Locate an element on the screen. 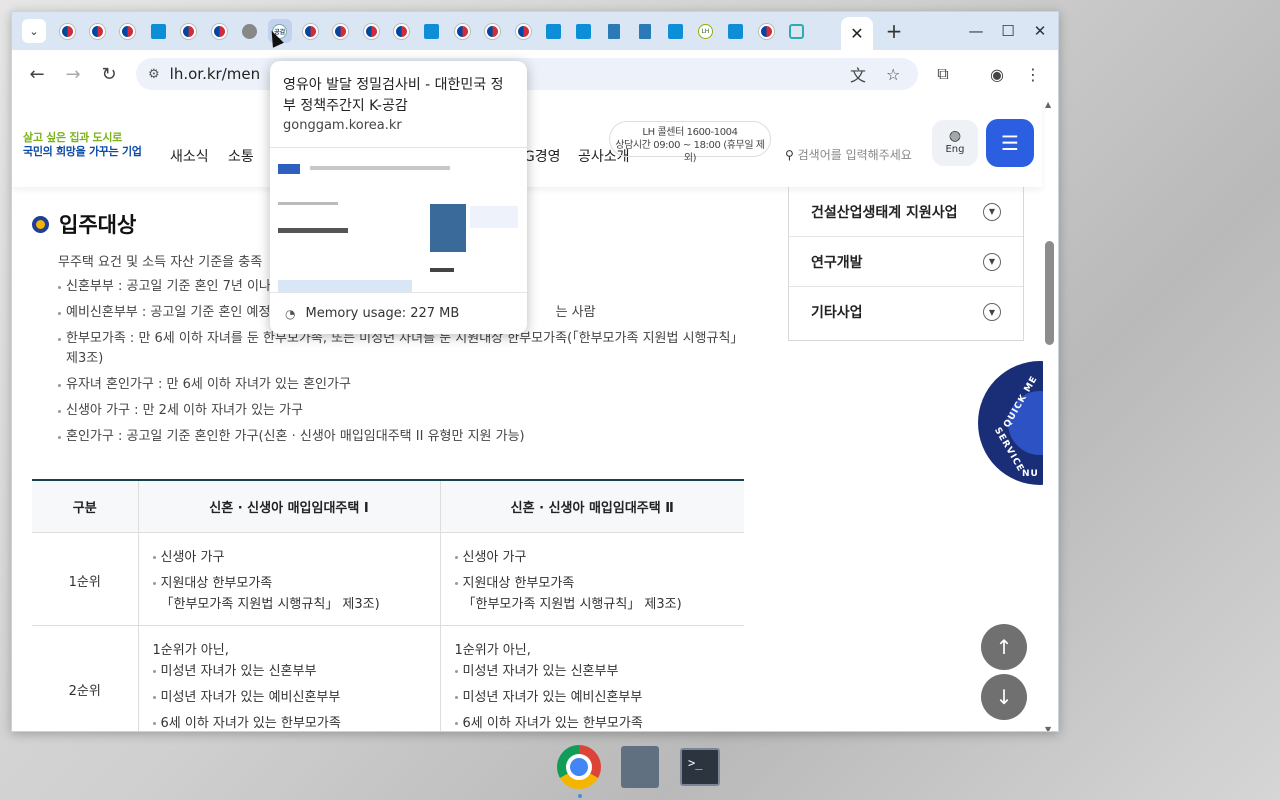 The height and width of the screenshot is (800, 1280). browser-tab: LH is located at coordinates (705, 31).